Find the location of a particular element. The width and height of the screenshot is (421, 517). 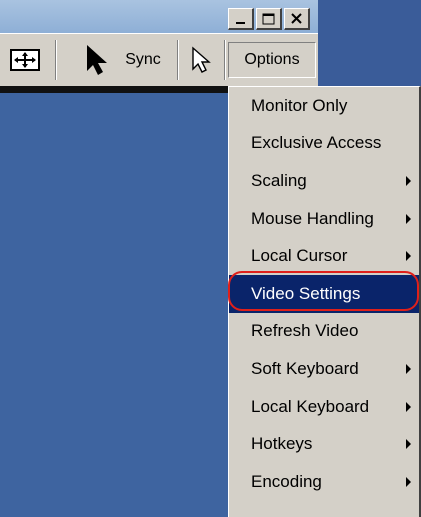

toolbar: Sync Options is located at coordinates (159, 60).